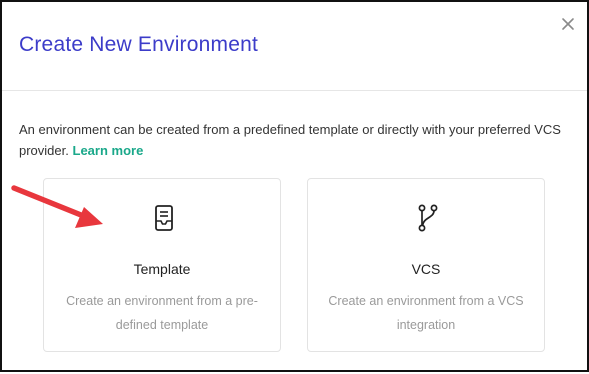 The width and height of the screenshot is (589, 374). I want to click on template-icon, so click(164, 218).